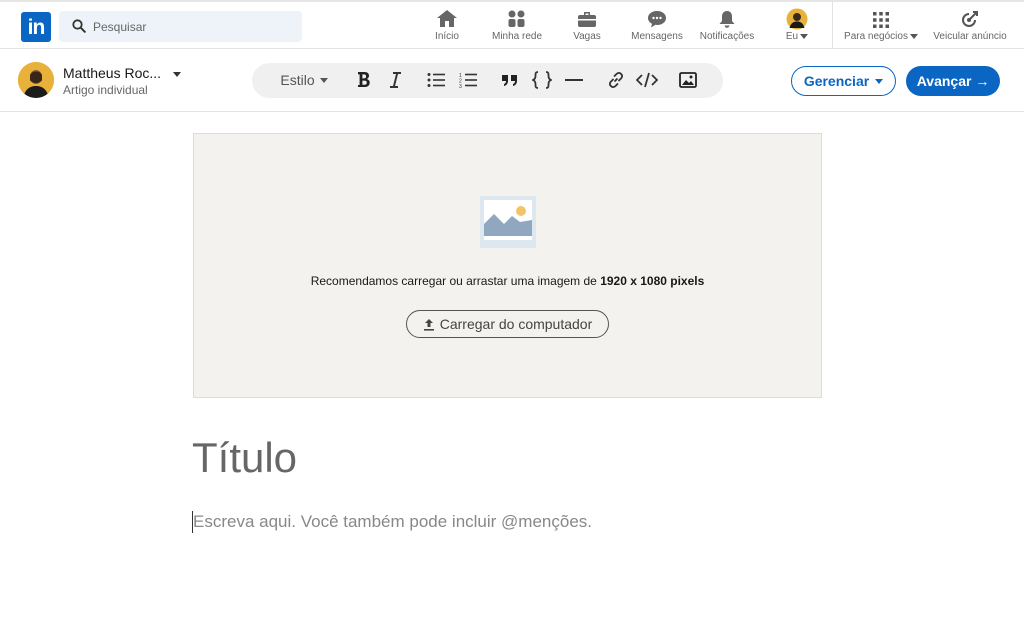  What do you see at coordinates (657, 19) in the screenshot?
I see `messaging-icon` at bounding box center [657, 19].